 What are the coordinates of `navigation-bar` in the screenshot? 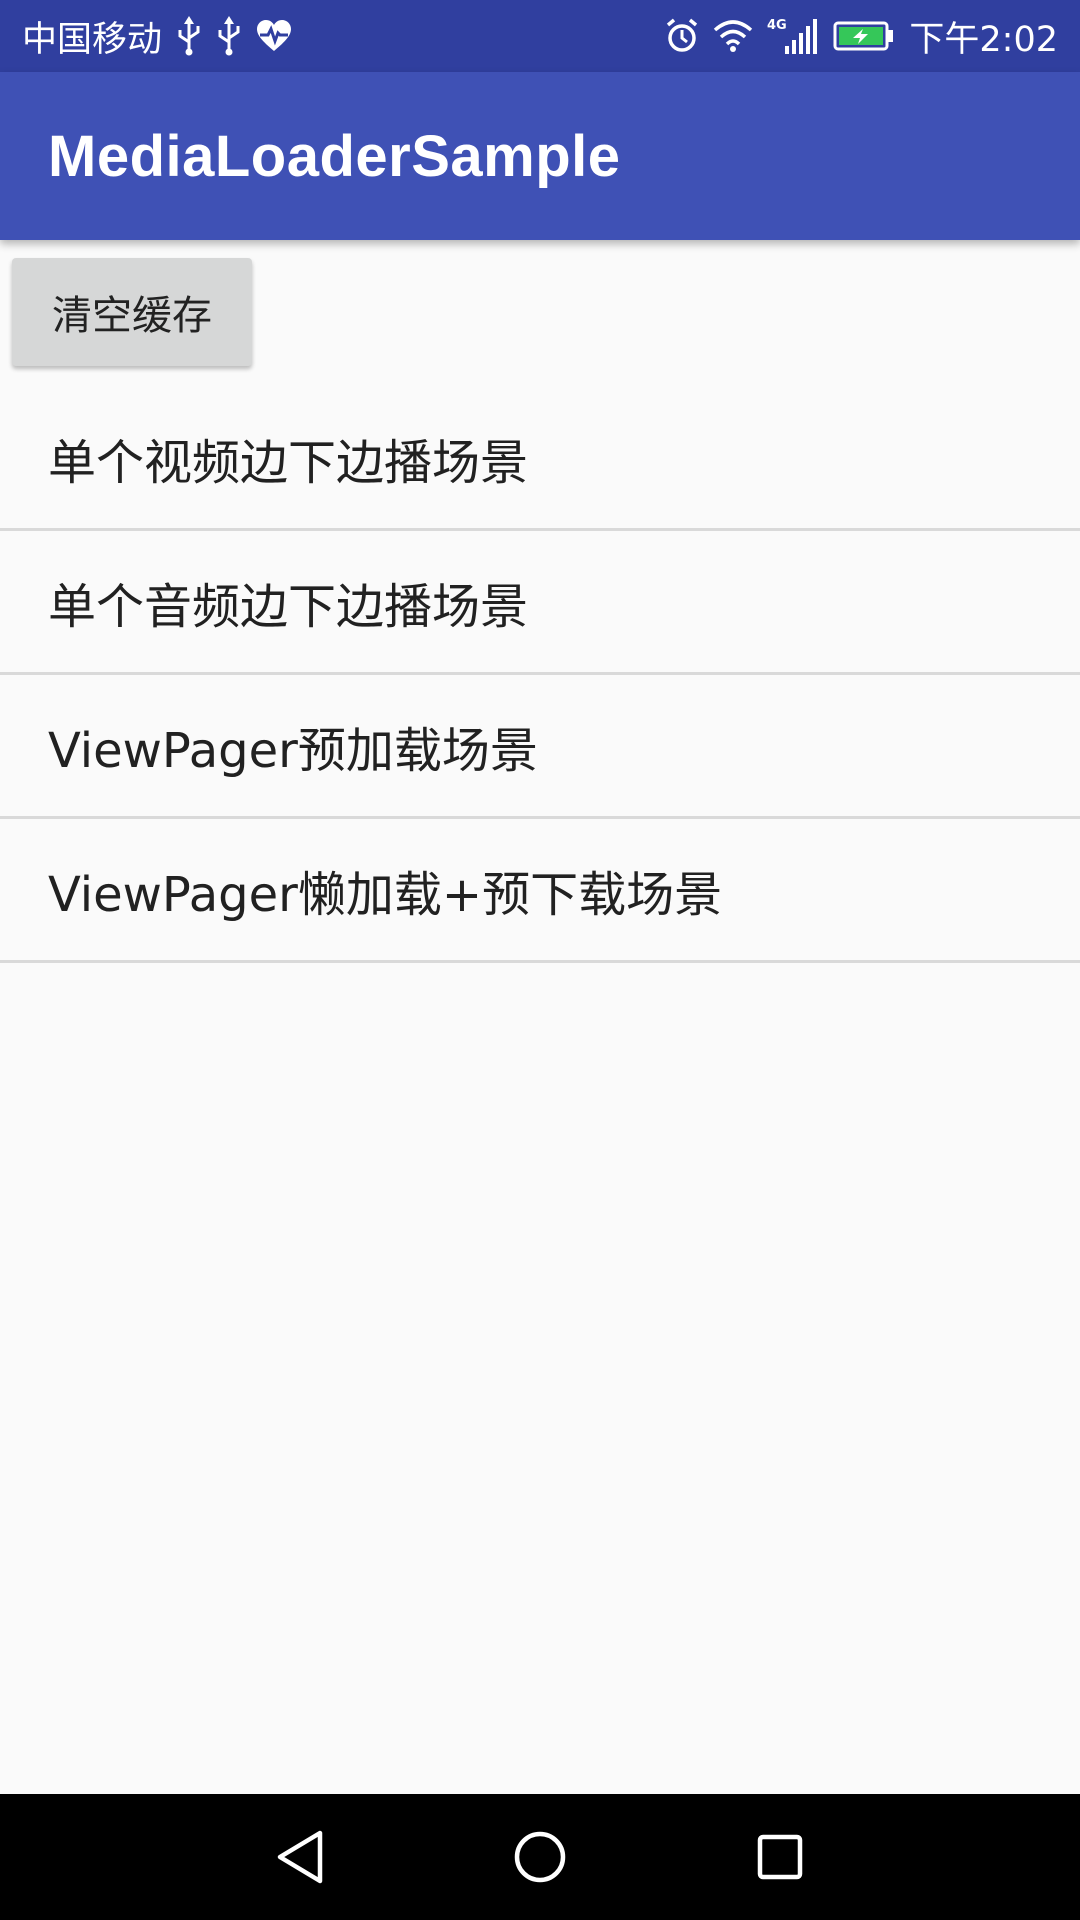 It's located at (540, 1857).